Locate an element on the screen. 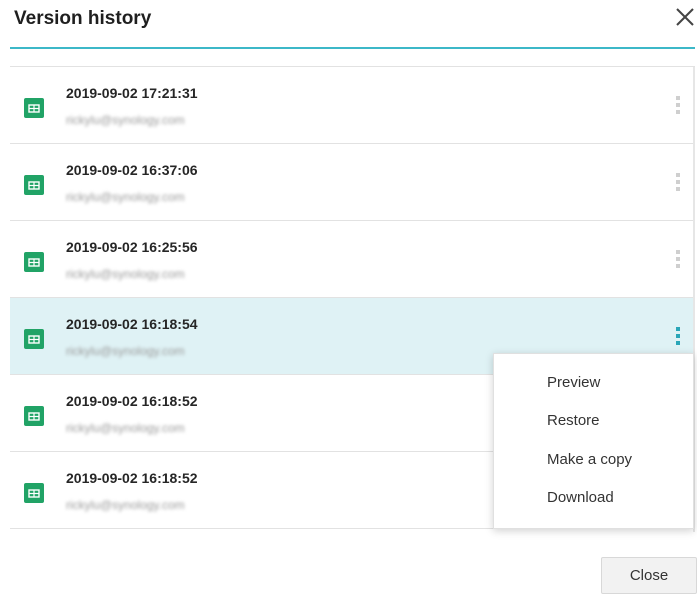 Image resolution: width=697 pixels, height=594 pixels. menu-item-label: Preview is located at coordinates (574, 382).